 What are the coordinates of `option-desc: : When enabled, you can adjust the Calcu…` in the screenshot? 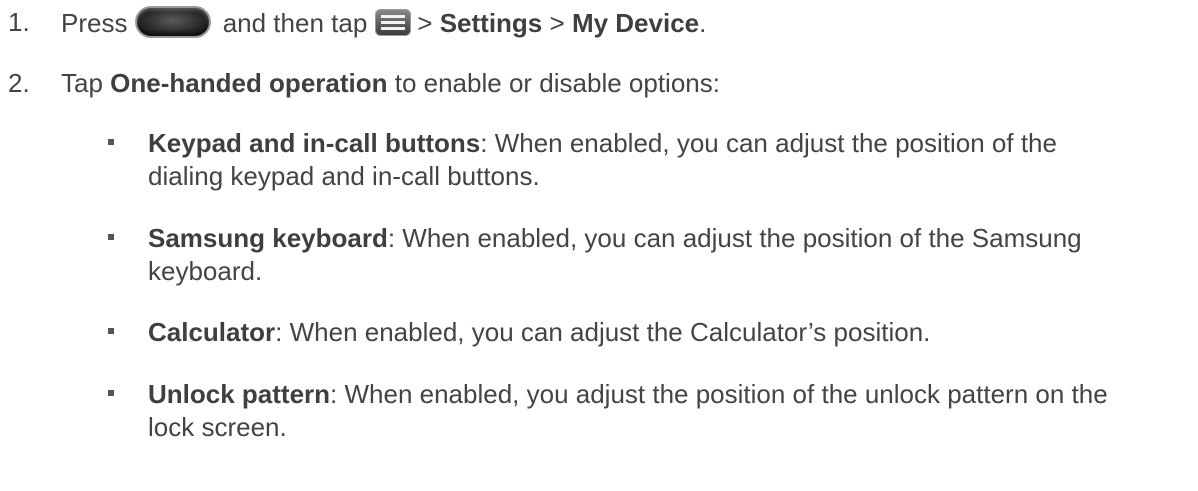 It's located at (603, 332).